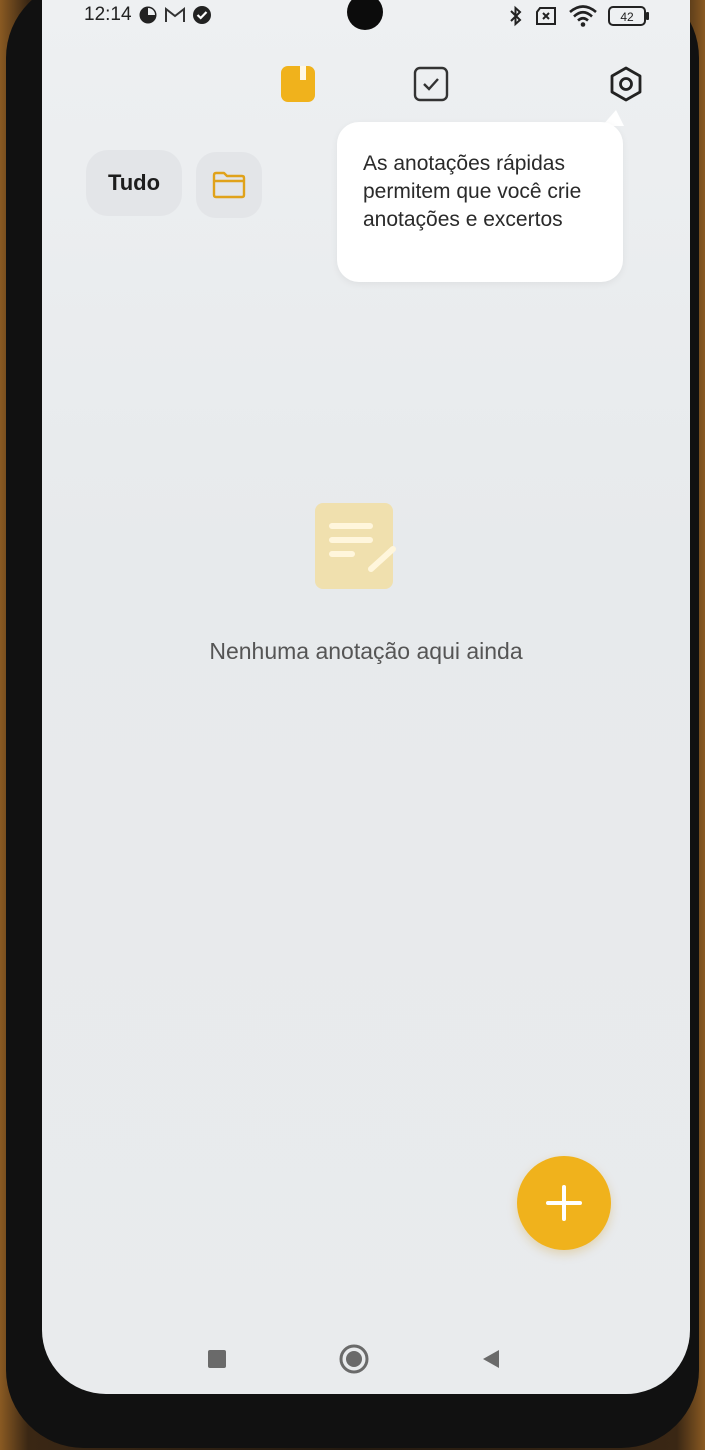 This screenshot has height=1450, width=705. What do you see at coordinates (626, 84) in the screenshot?
I see `settings-icon` at bounding box center [626, 84].